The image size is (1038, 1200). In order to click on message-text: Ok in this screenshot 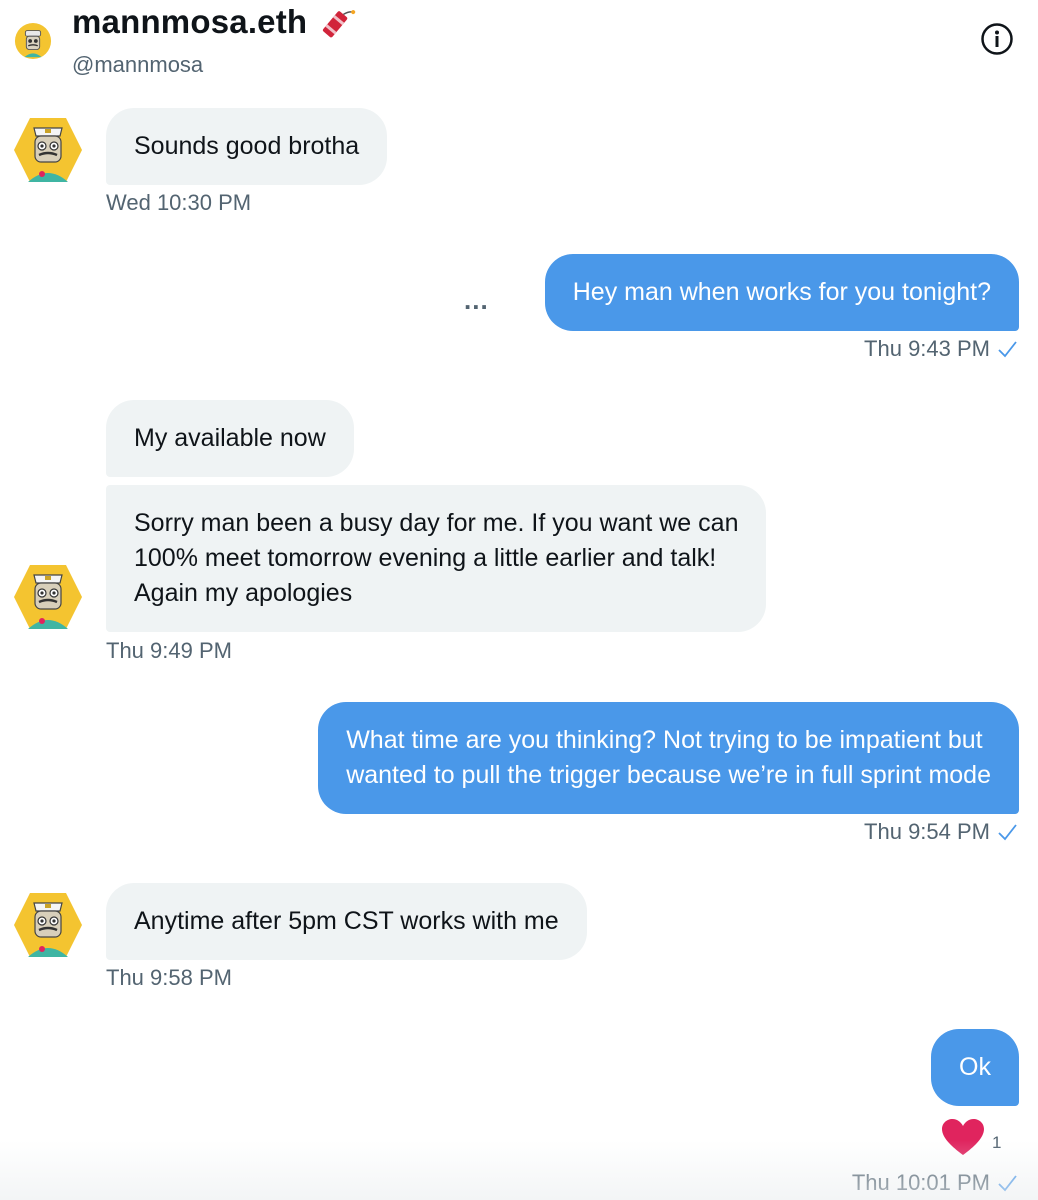, I will do `click(975, 1067)`.